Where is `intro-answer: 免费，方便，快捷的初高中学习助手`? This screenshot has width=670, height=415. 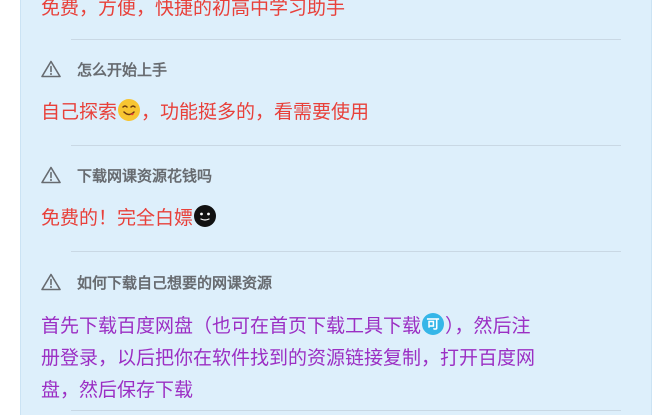
intro-answer: 免费，方便，快捷的初高中学习助手 is located at coordinates (193, 12).